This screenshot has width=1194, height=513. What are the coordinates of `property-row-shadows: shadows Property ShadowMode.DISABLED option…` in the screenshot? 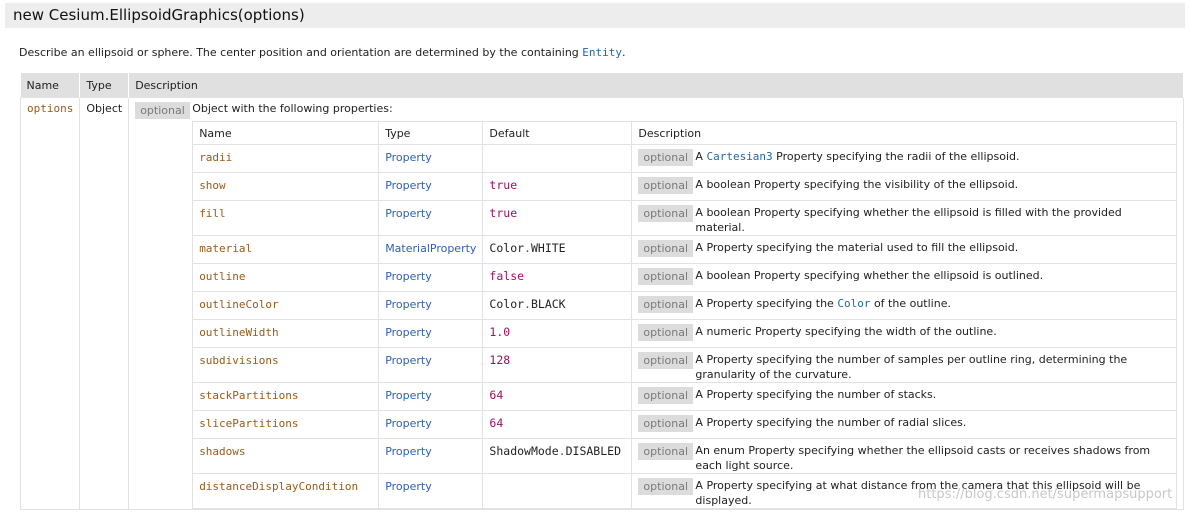 It's located at (685, 456).